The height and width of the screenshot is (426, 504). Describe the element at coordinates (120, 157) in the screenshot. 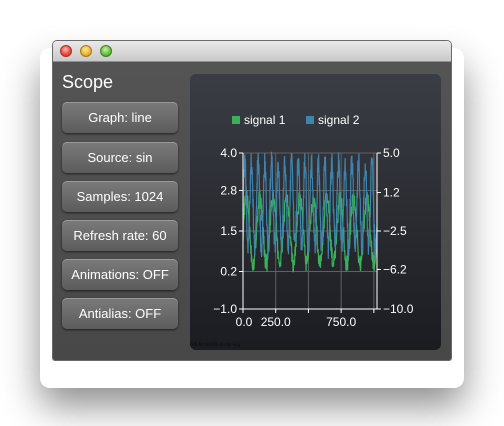

I see `source-button: Source: sin` at that location.